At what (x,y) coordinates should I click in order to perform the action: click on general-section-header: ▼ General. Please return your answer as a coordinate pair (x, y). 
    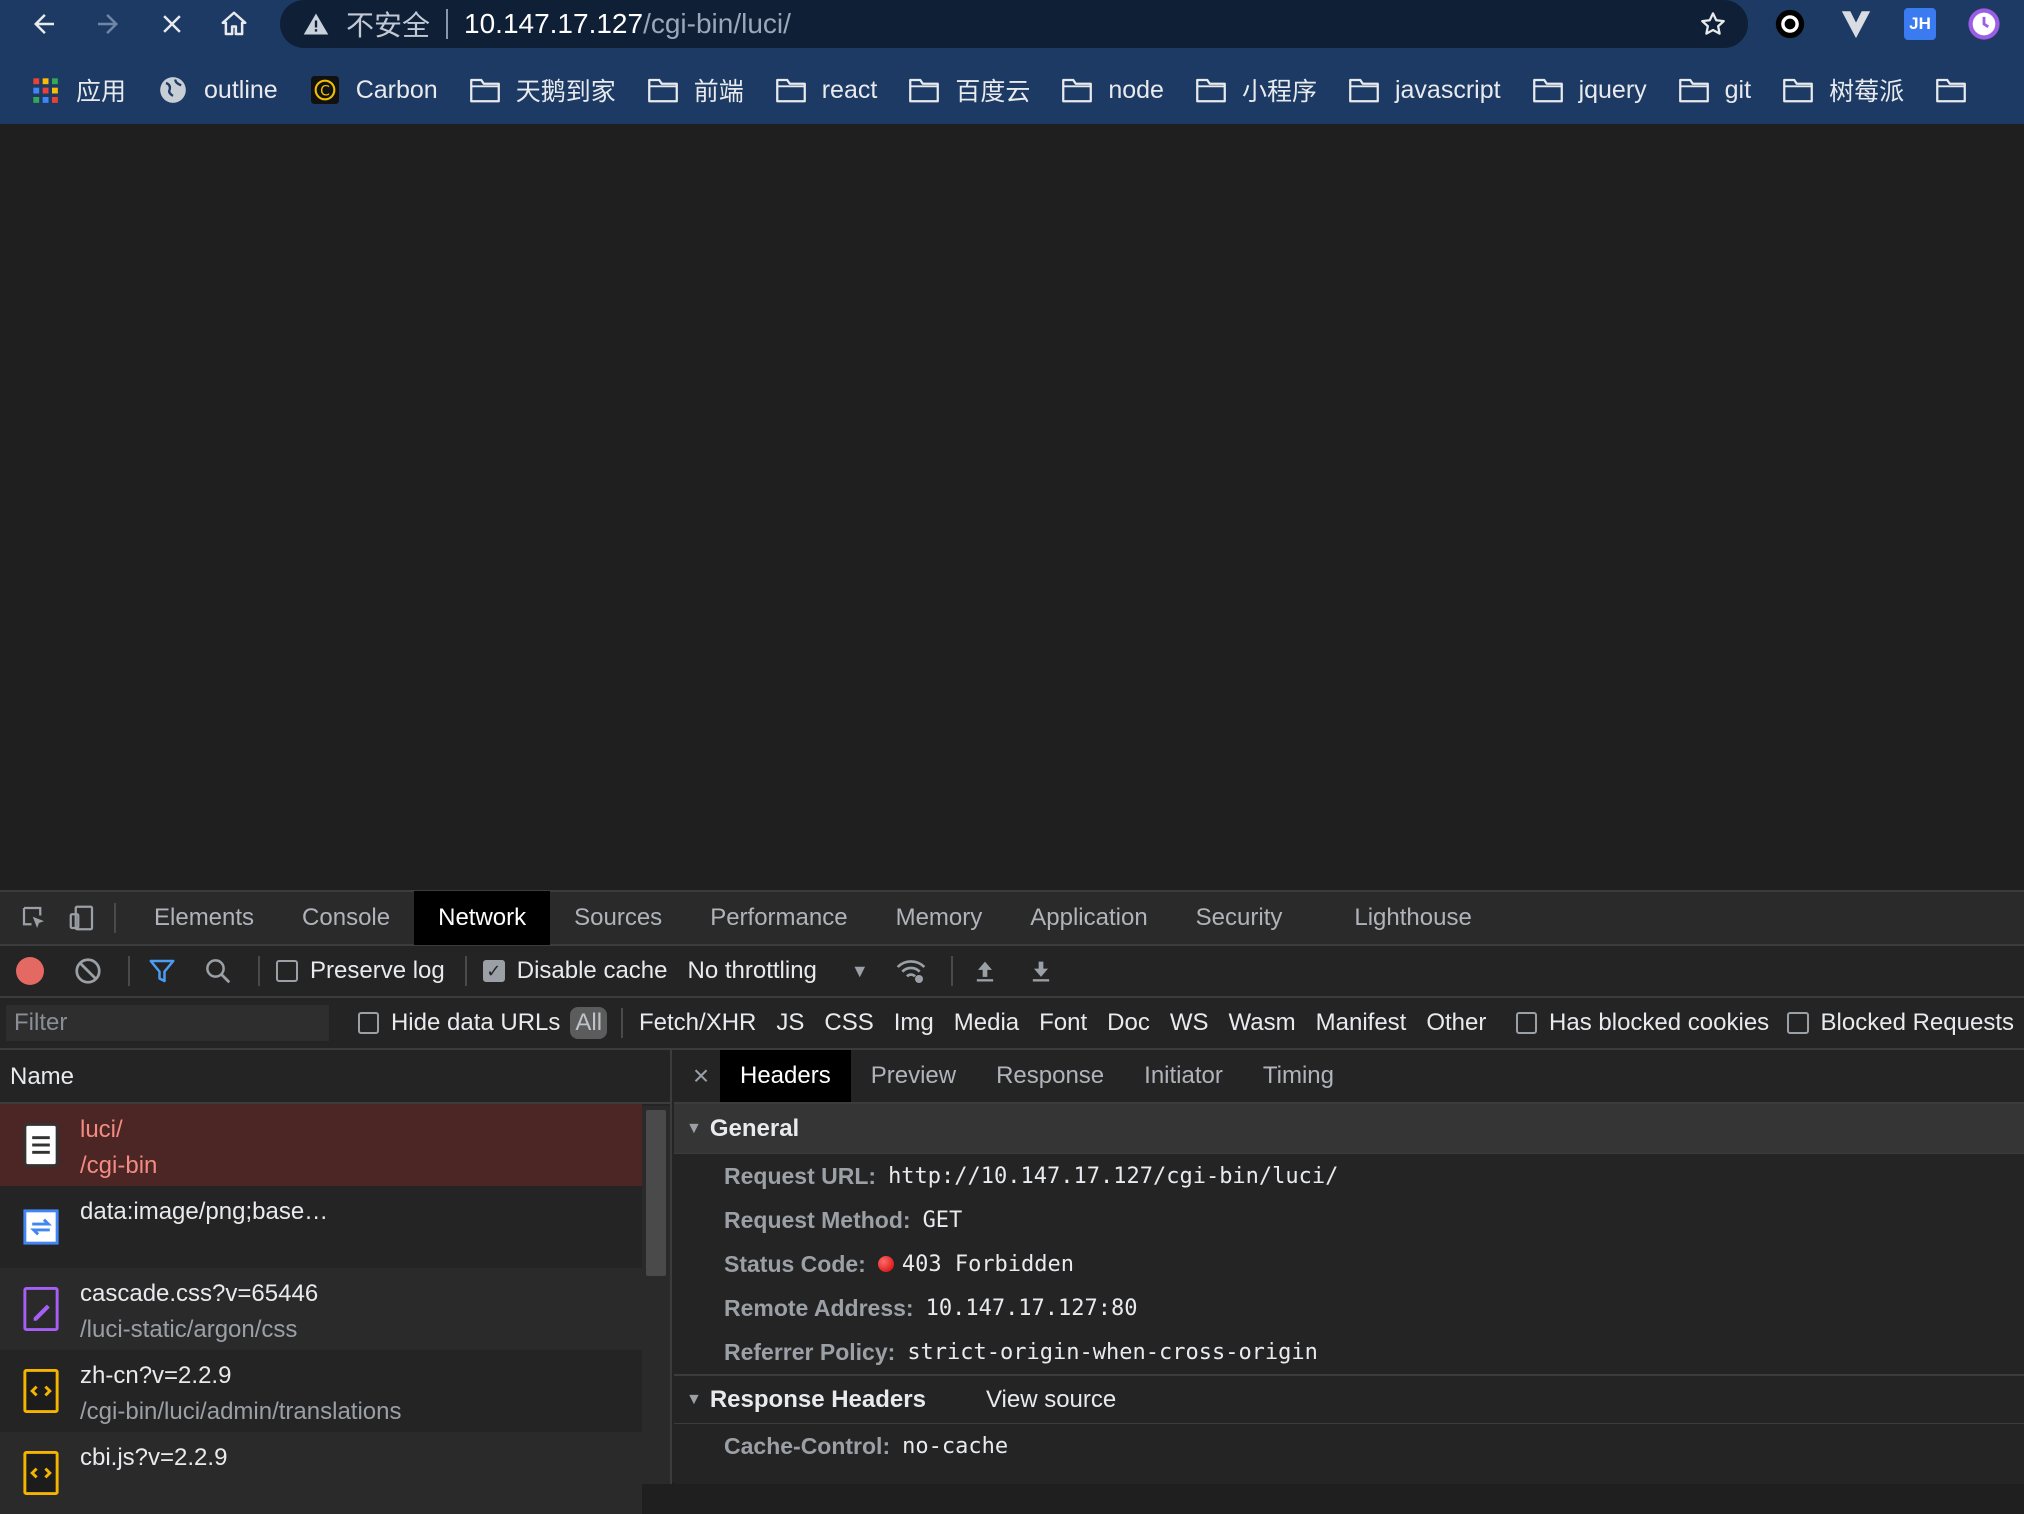
    Looking at the image, I should click on (1349, 1129).